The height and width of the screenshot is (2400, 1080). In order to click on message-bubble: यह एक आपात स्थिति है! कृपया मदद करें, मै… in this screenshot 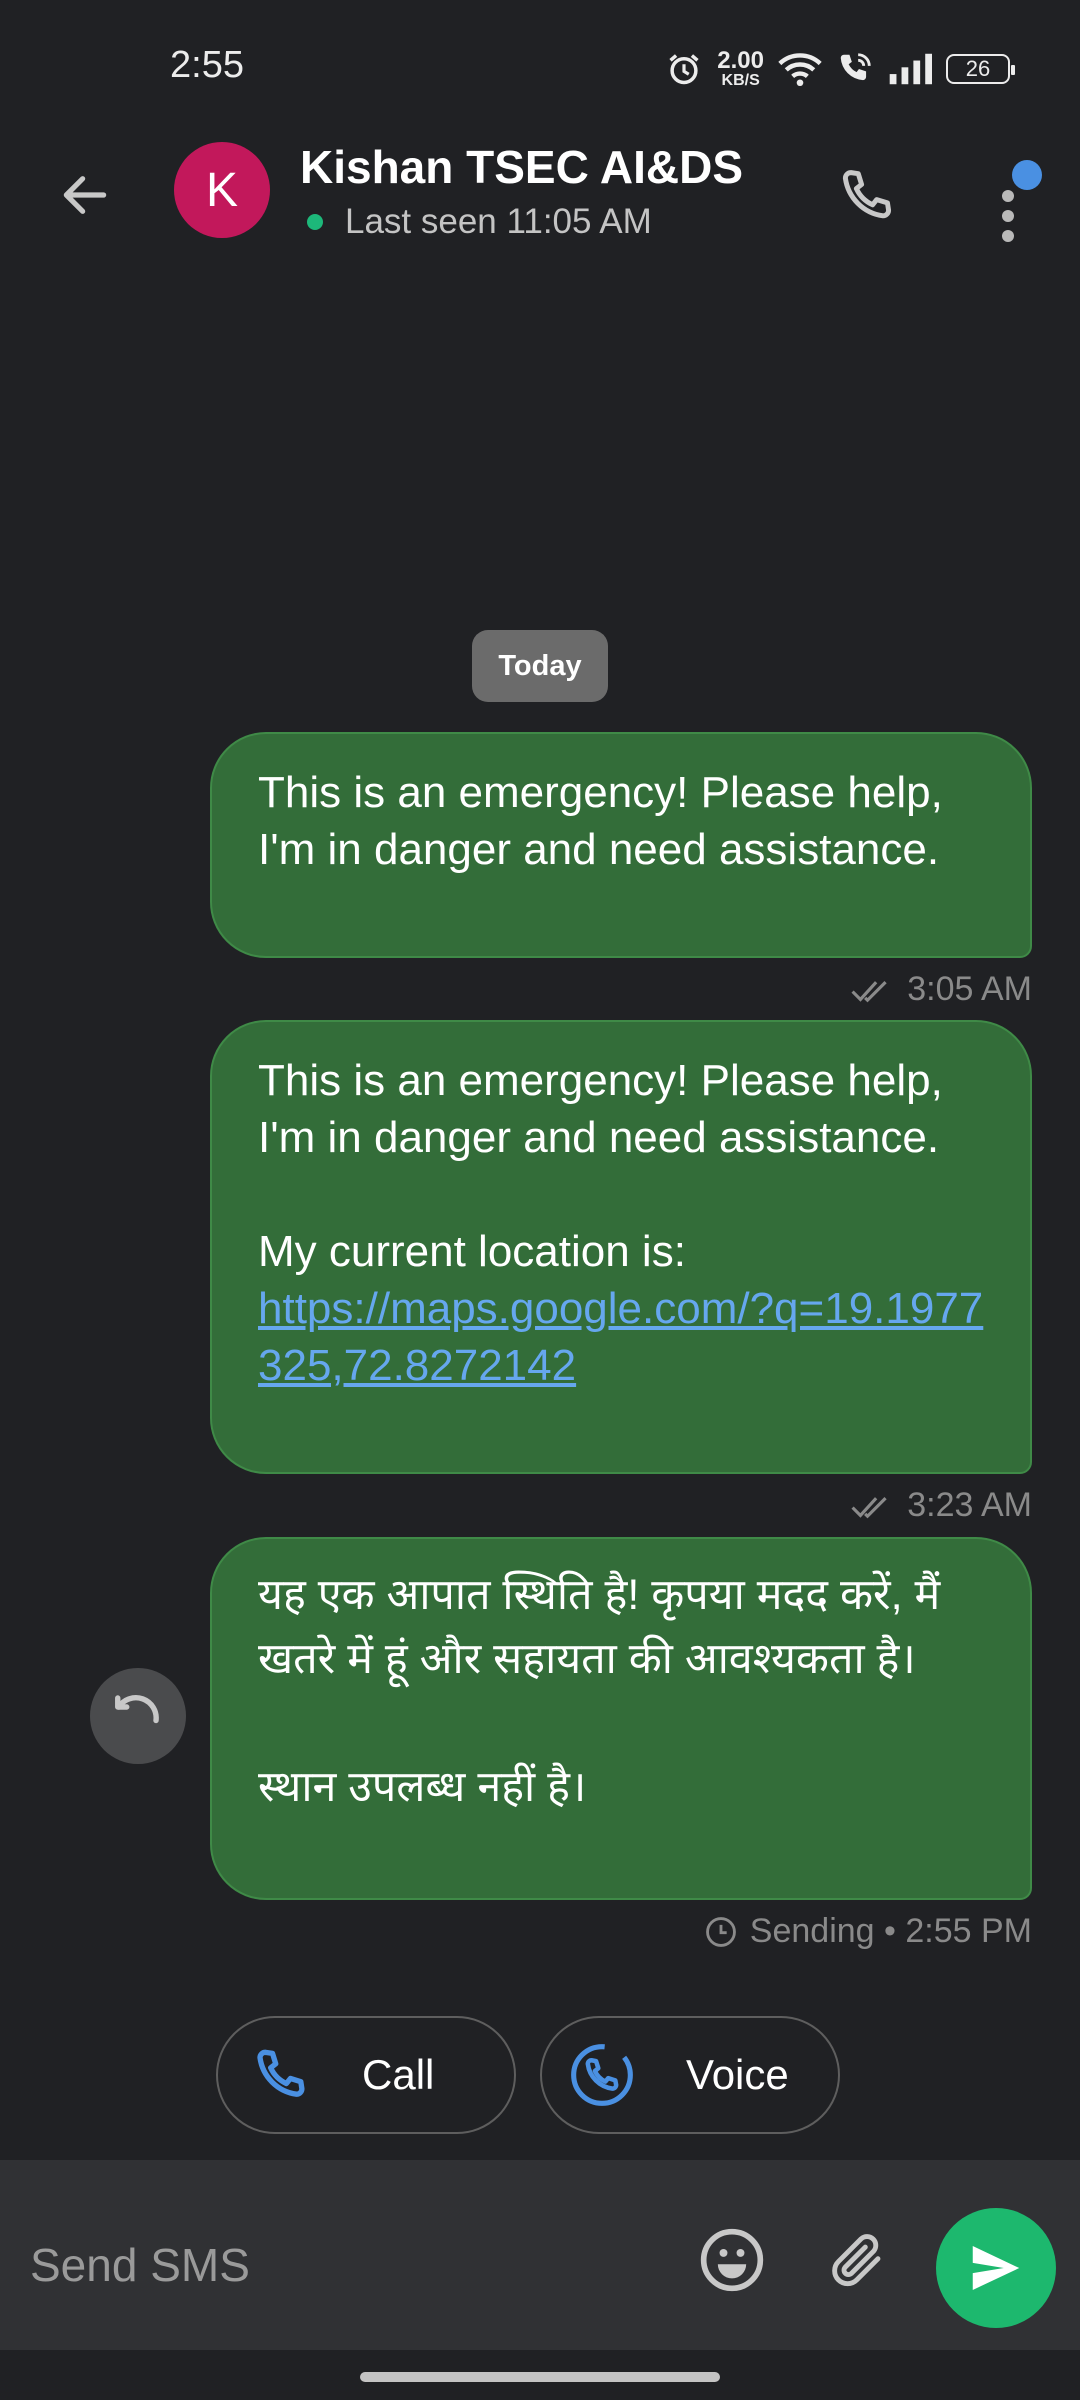, I will do `click(621, 1718)`.